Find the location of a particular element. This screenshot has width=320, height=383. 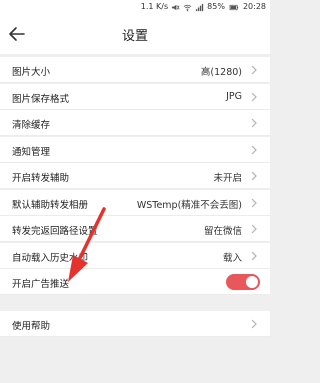

setting-label: 默认辅助转发相册 is located at coordinates (50, 205).